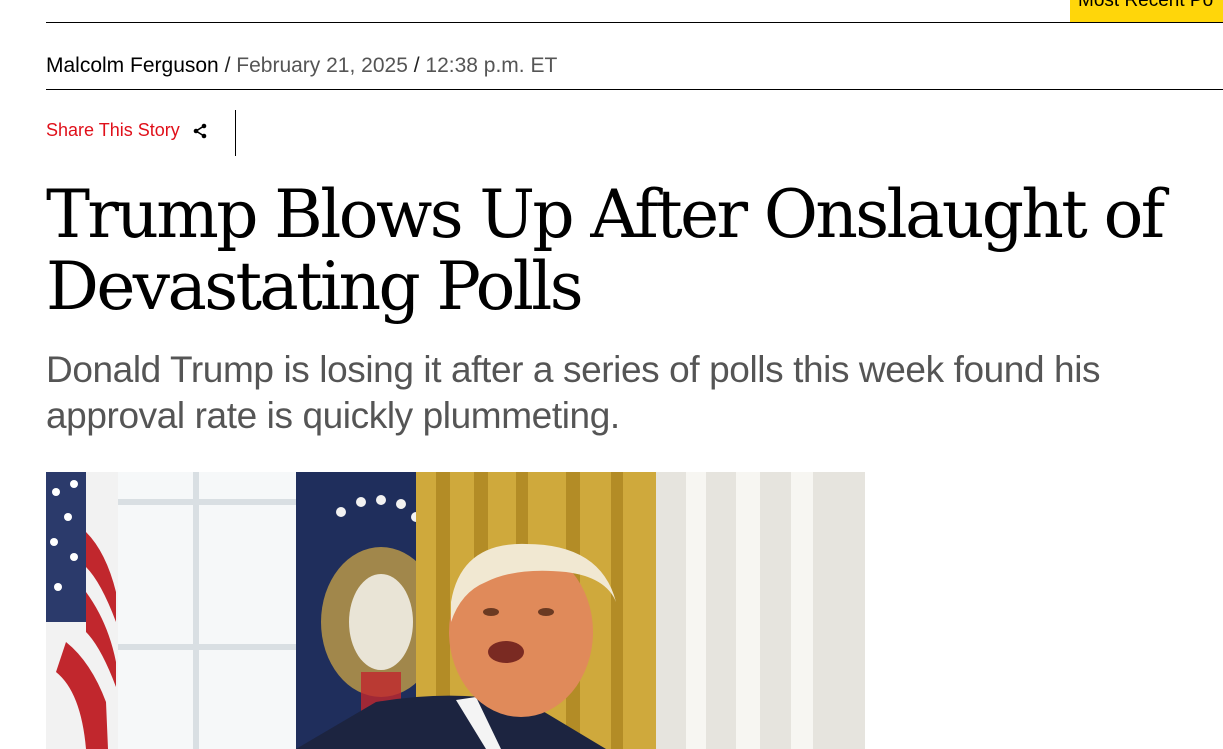  I want to click on publish-date: February 21, 2025, so click(322, 65).